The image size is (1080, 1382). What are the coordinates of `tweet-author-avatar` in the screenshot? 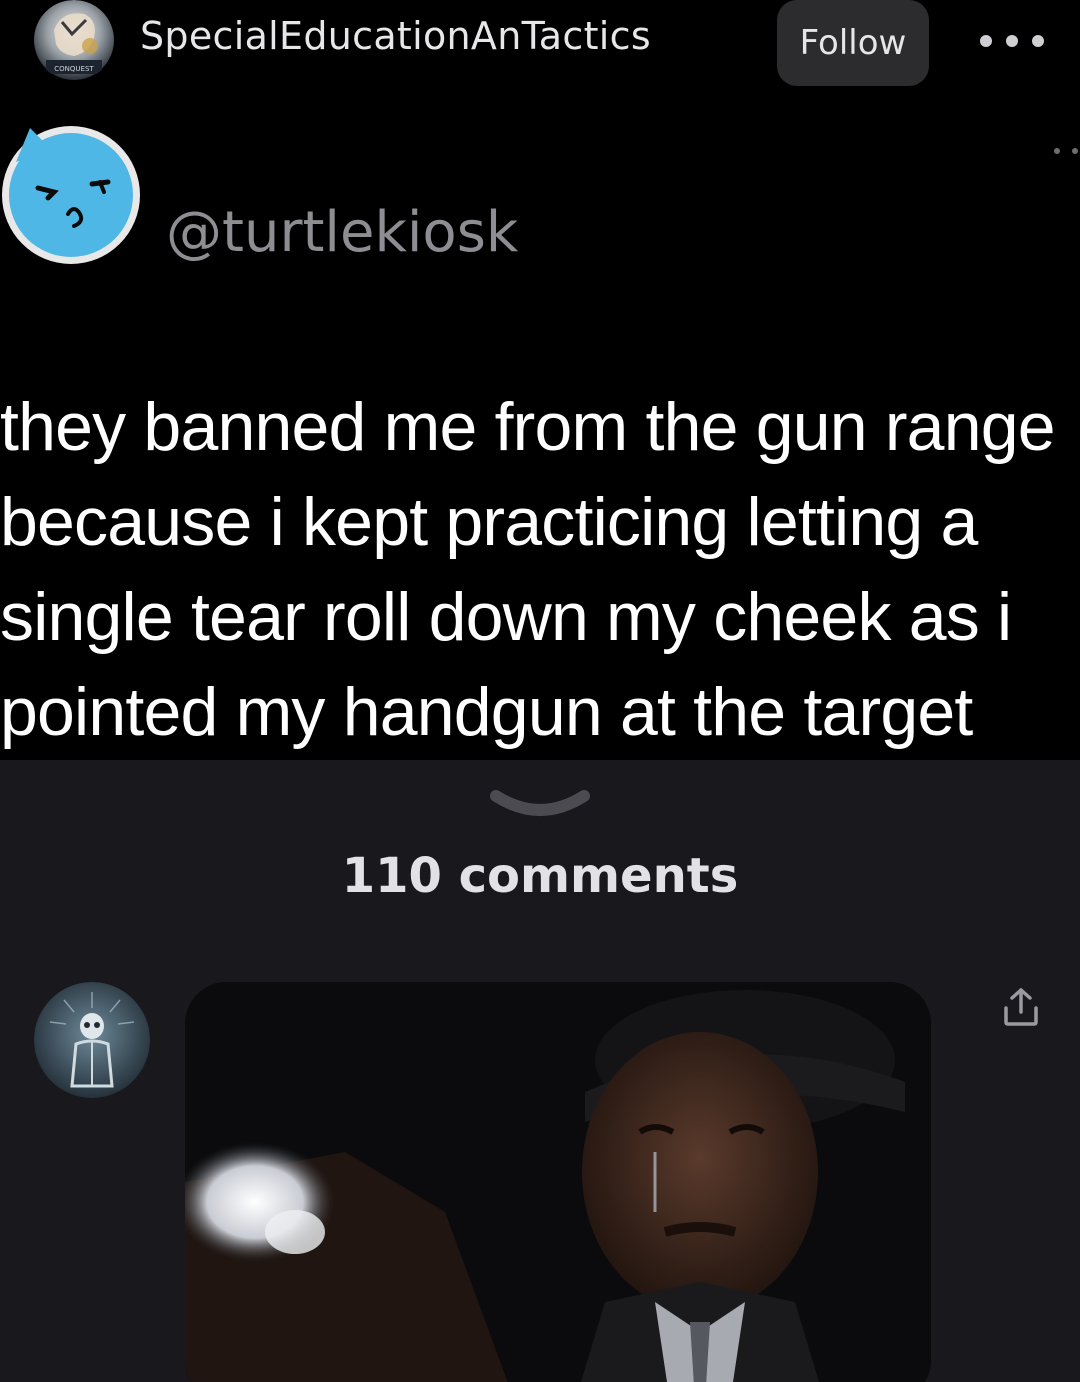 It's located at (71, 195).